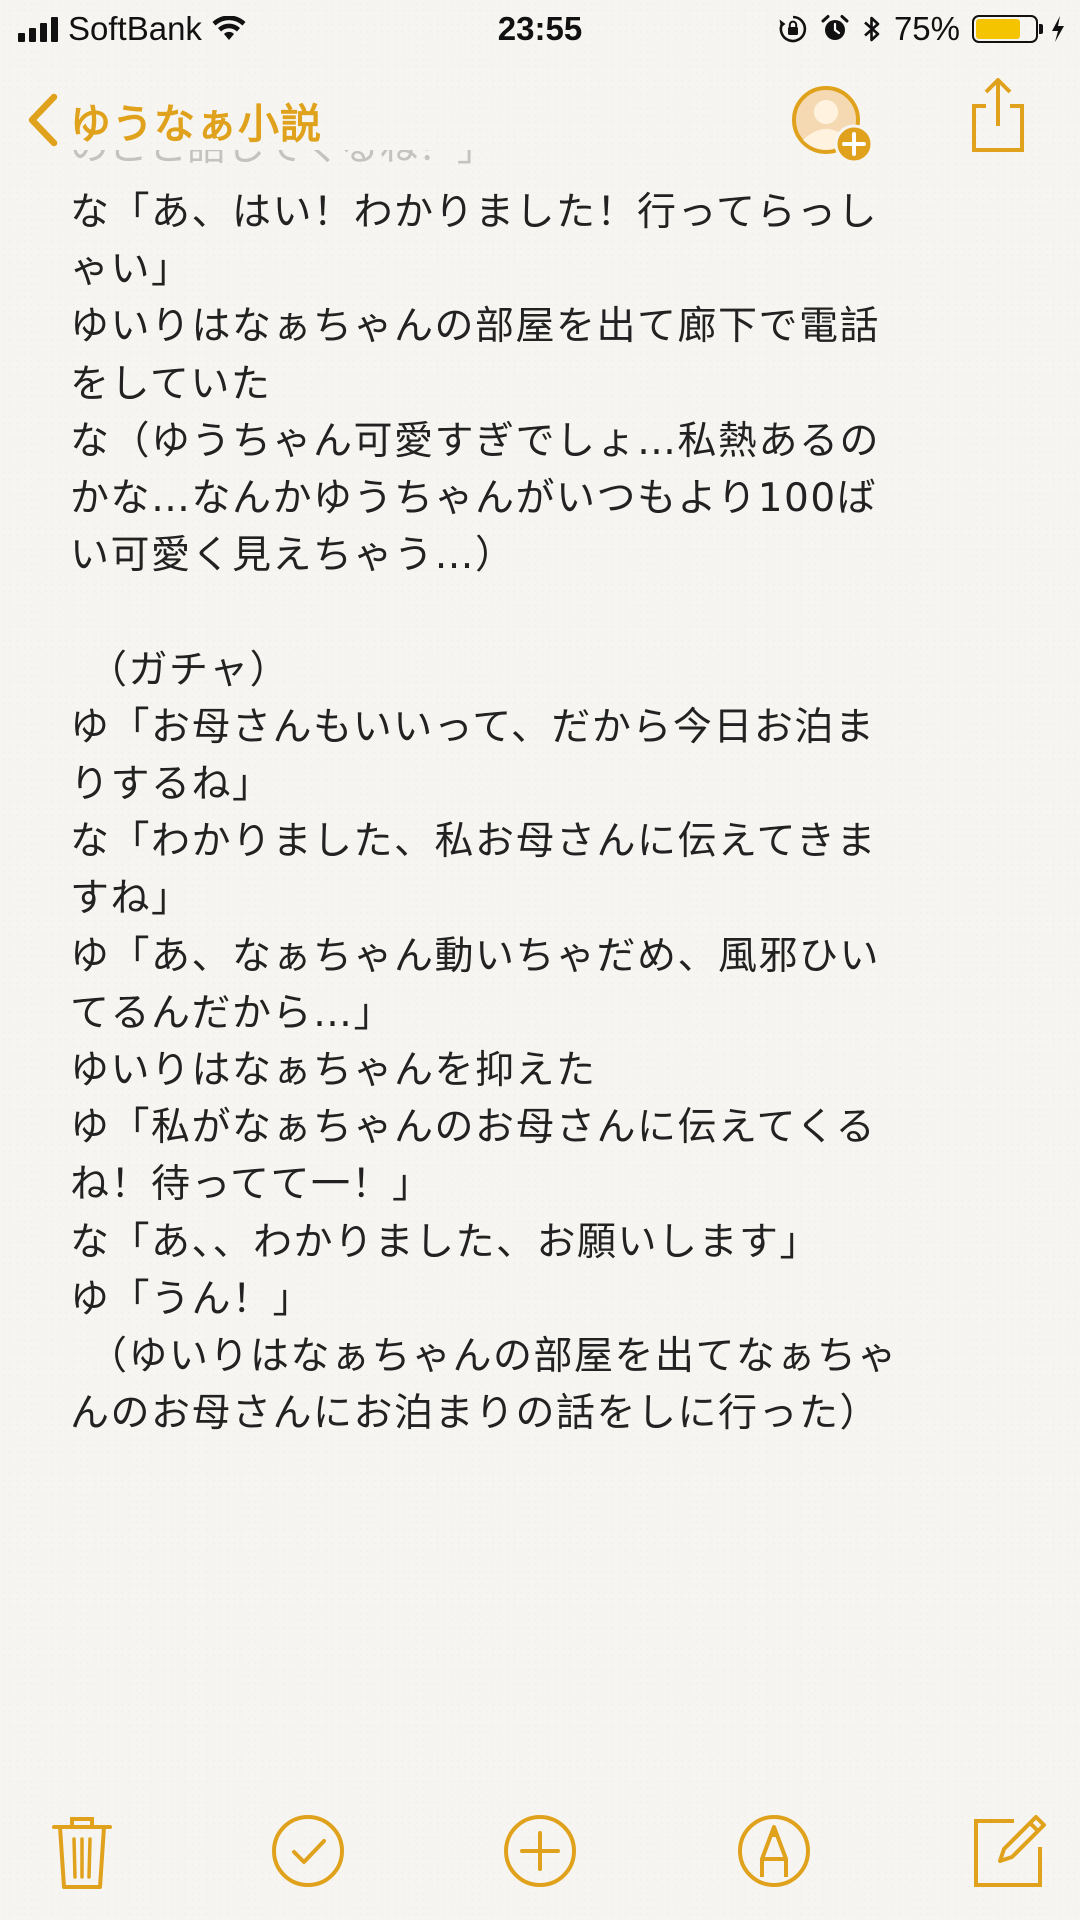 The height and width of the screenshot is (1920, 1080). I want to click on markup-pen-icon, so click(774, 1851).